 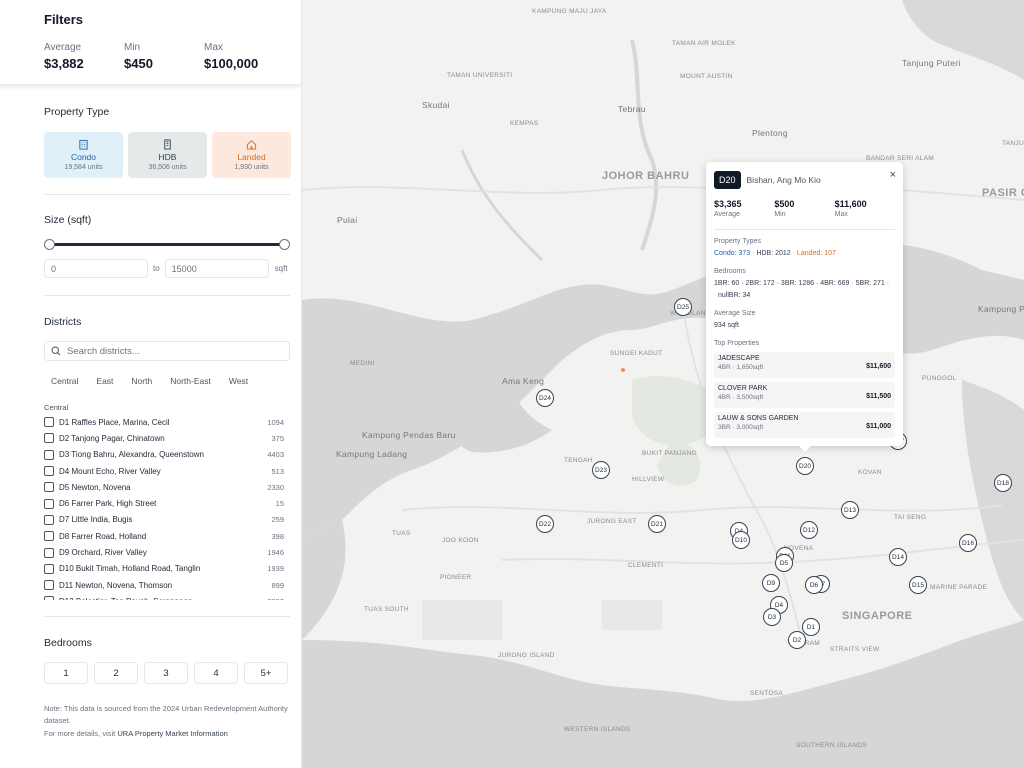 I want to click on district-marker: D9, so click(x=771, y=583).